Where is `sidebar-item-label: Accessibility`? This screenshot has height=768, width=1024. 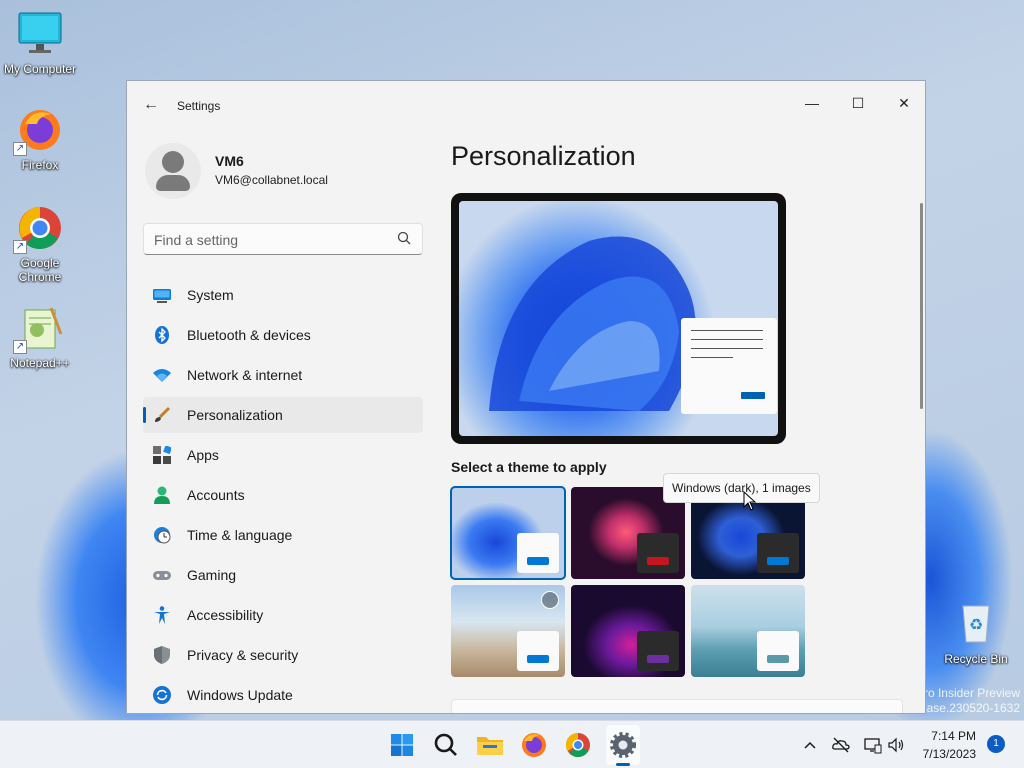 sidebar-item-label: Accessibility is located at coordinates (225, 615).